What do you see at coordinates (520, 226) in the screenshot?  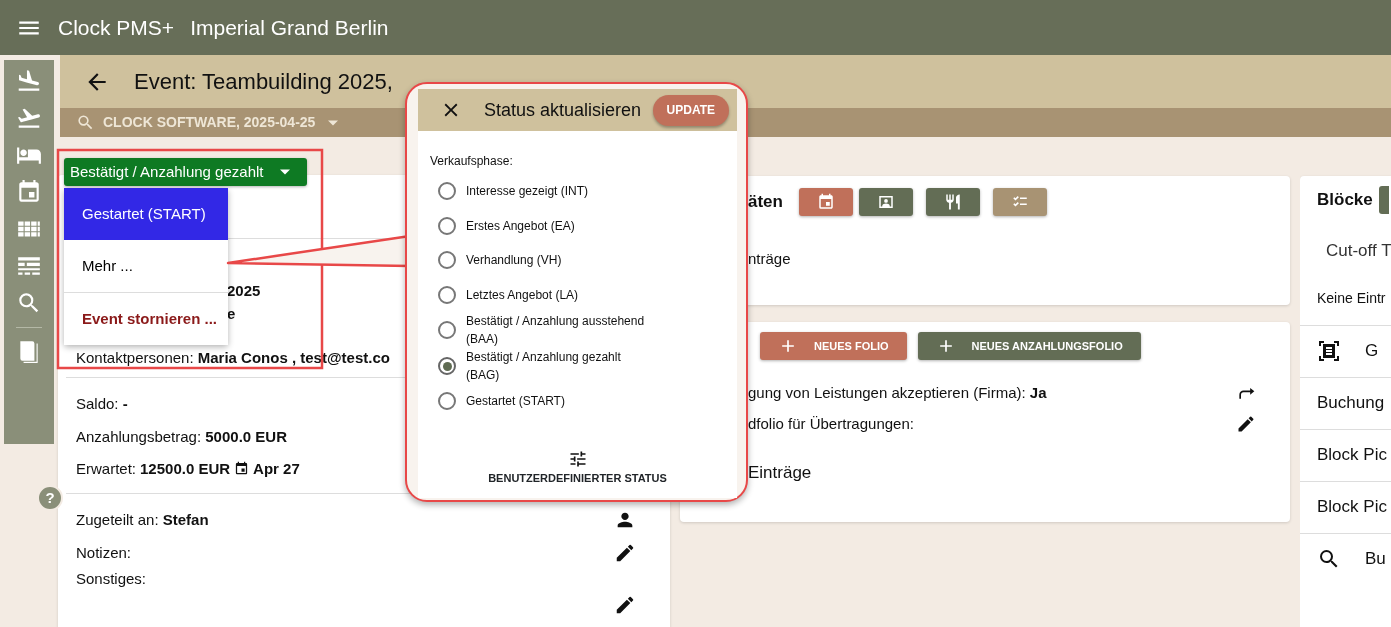 I see `option-label: Erstes Angebot (EA)` at bounding box center [520, 226].